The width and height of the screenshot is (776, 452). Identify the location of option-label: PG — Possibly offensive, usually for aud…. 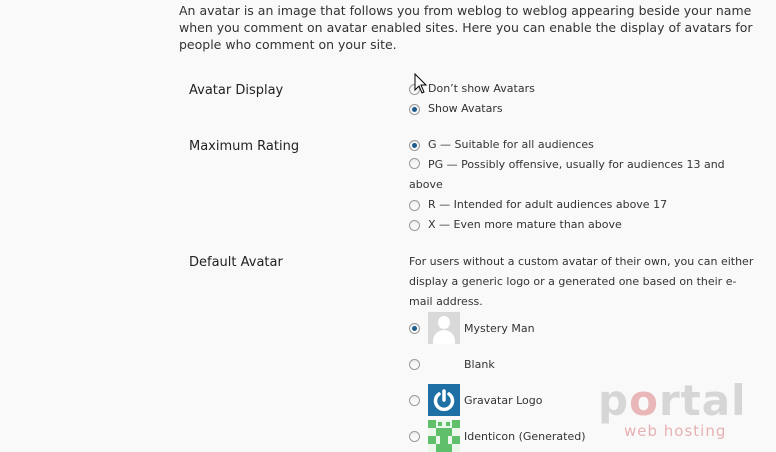
(567, 174).